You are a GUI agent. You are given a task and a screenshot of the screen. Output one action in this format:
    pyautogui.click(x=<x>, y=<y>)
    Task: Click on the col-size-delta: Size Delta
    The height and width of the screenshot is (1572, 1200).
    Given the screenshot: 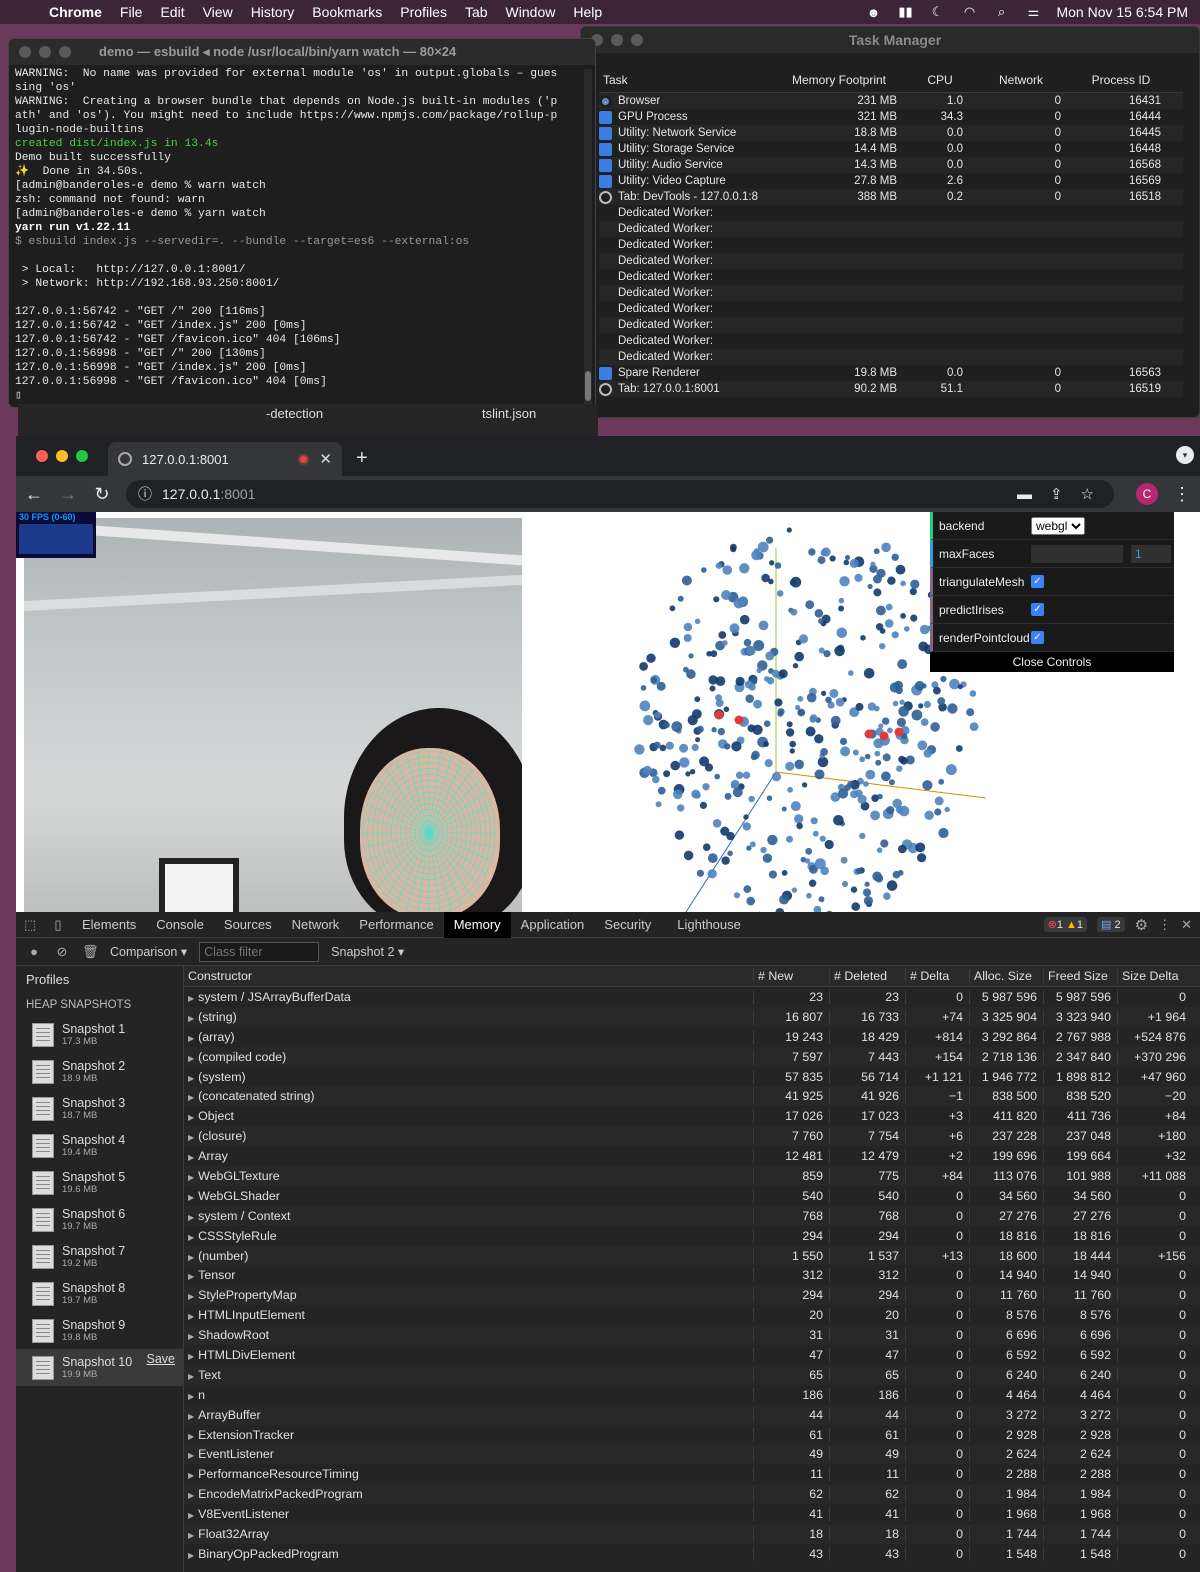 What is the action you would take?
    pyautogui.click(x=1154, y=976)
    